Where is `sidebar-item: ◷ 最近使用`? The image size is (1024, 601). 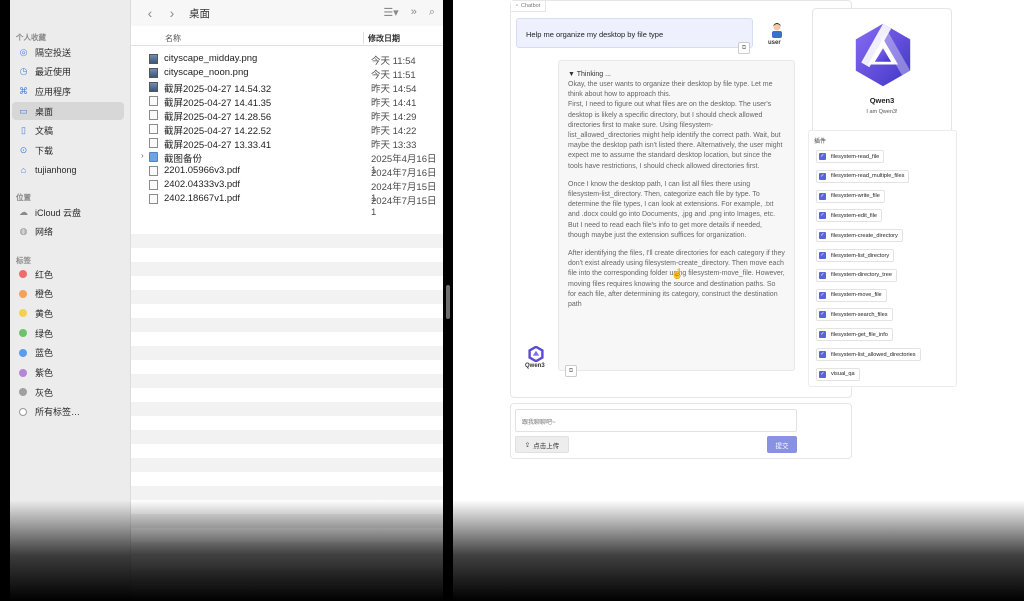
sidebar-item: ◷ 最近使用 is located at coordinates (68, 72).